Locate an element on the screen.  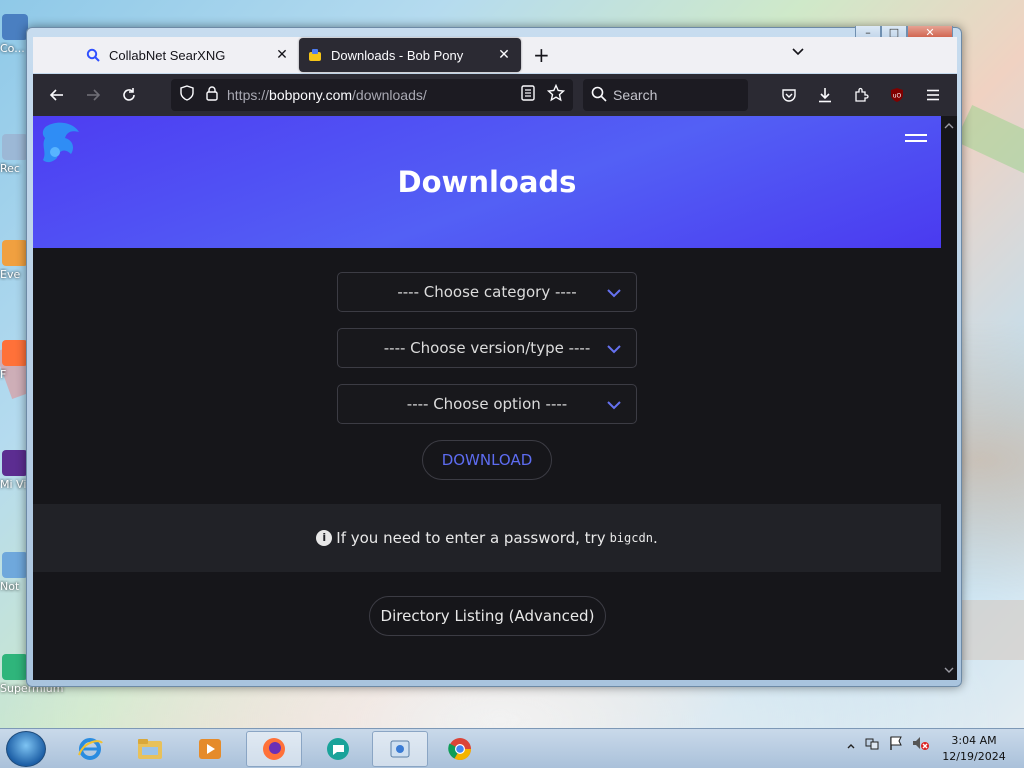
lock-icon is located at coordinates (212, 95).